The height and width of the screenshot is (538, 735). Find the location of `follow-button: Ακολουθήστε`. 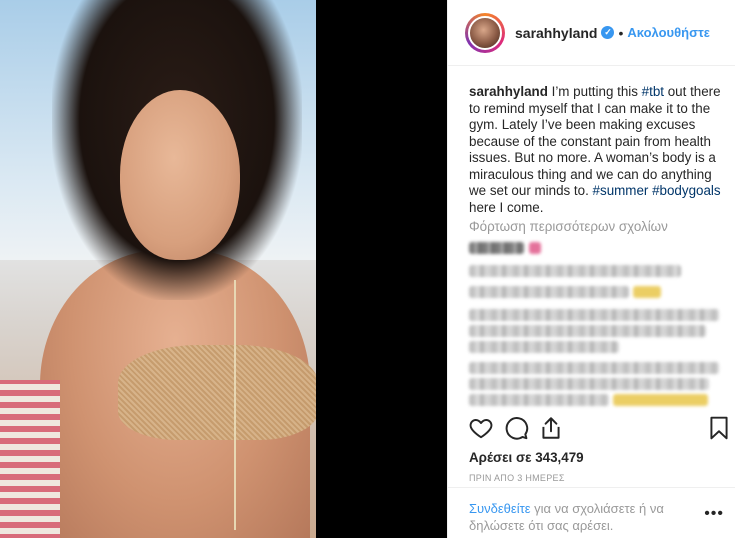

follow-button: Ακολουθήστε is located at coordinates (668, 32).